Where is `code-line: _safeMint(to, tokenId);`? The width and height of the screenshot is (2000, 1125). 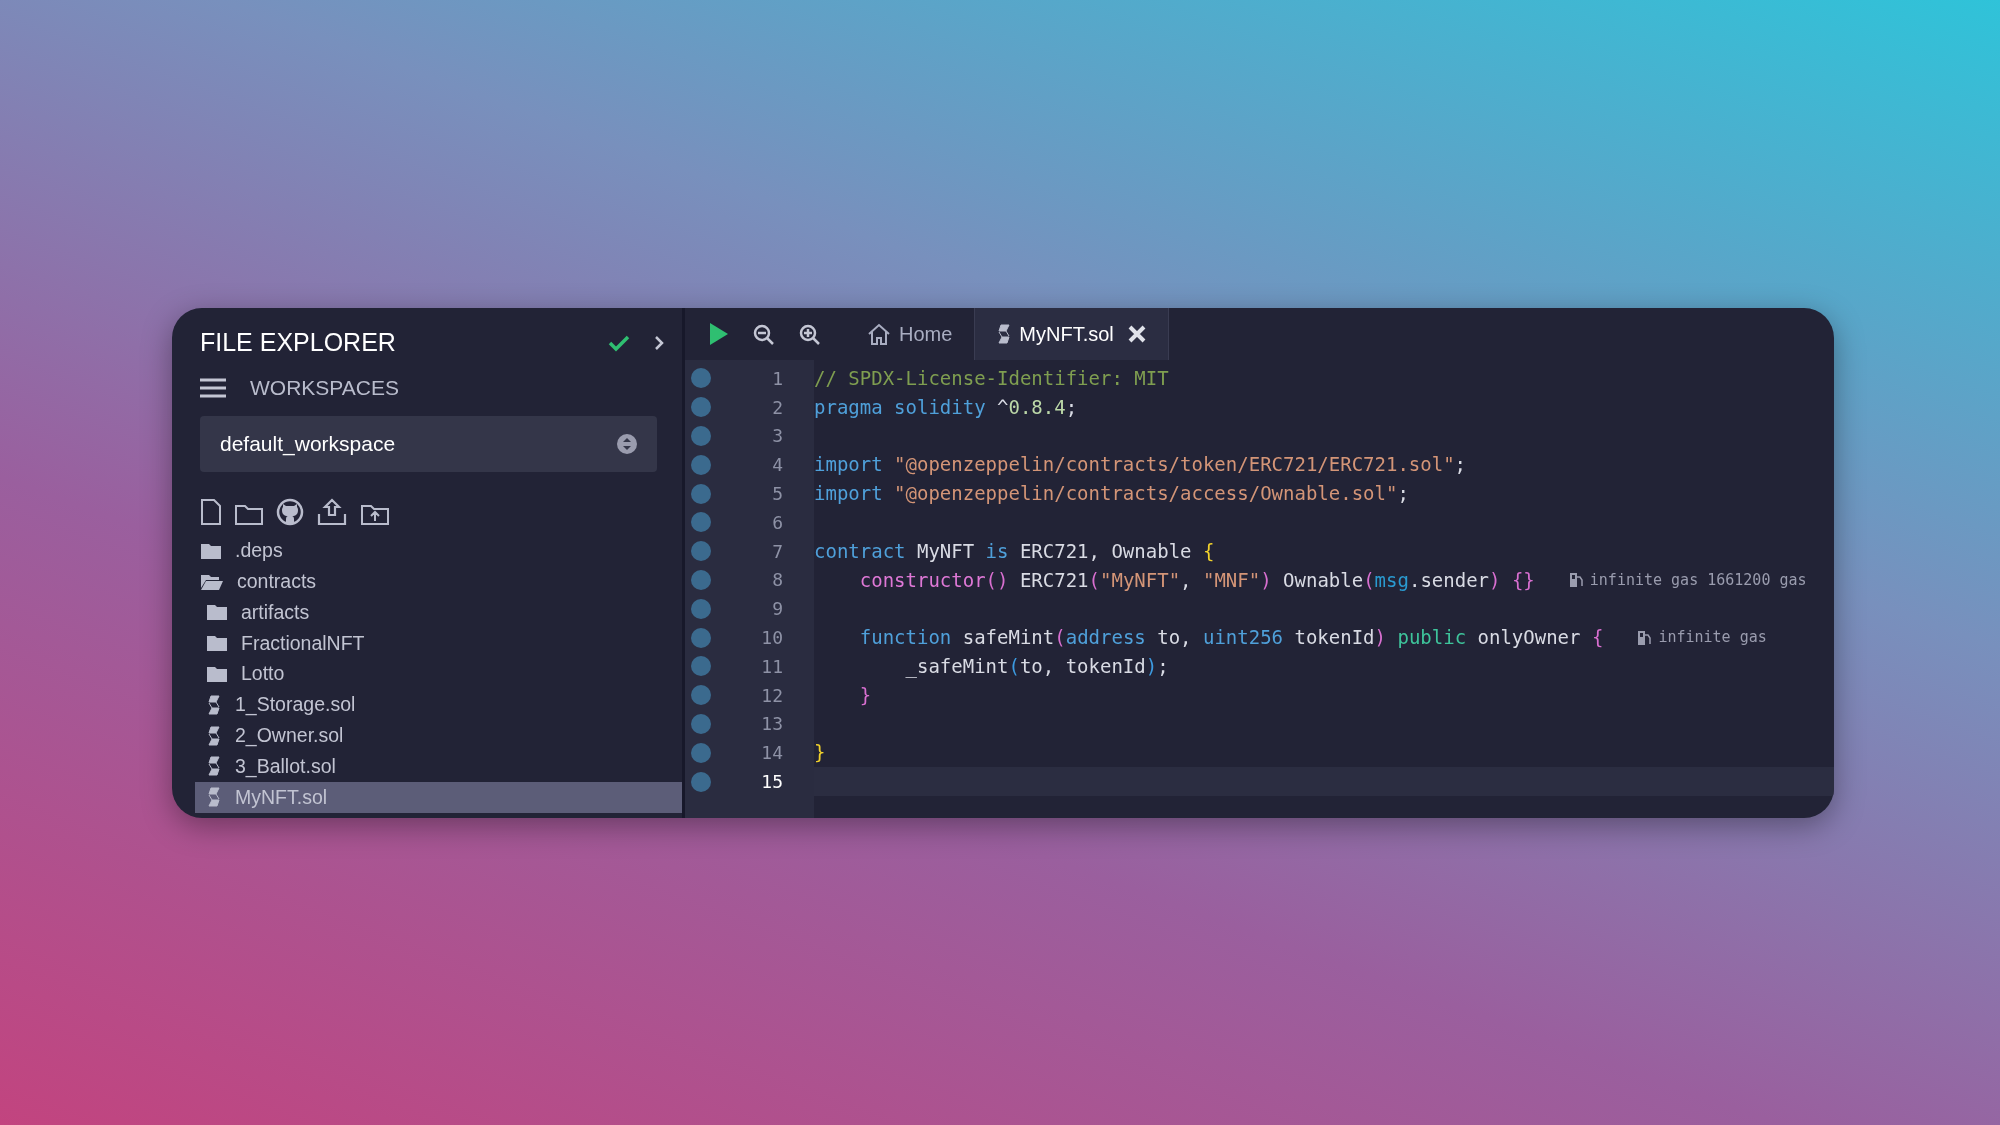
code-line: _safeMint(to, tokenId); is located at coordinates (1036, 666).